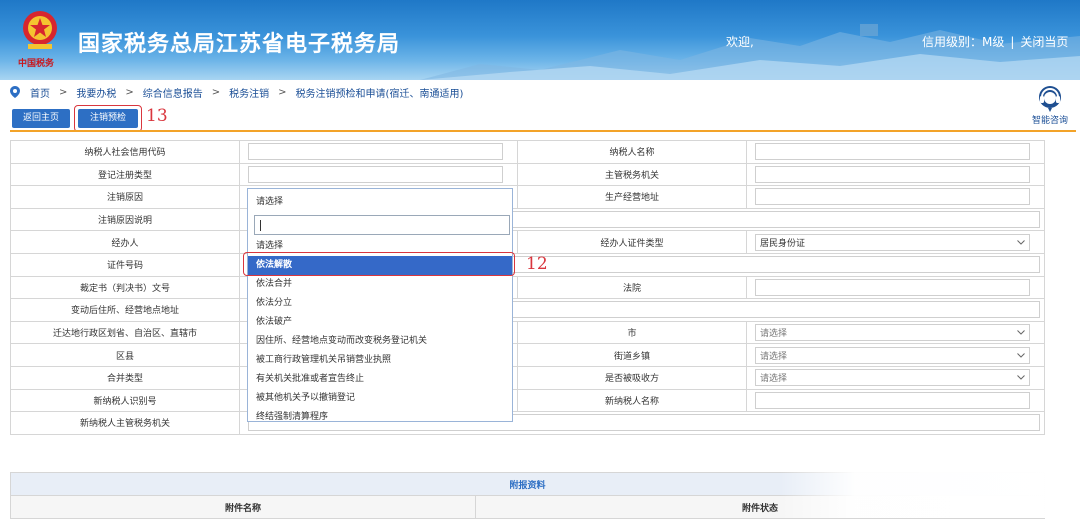 The height and width of the screenshot is (519, 1080). I want to click on dropdown-option: 因住所、经营地点变动而改变税务登记机关, so click(380, 341).